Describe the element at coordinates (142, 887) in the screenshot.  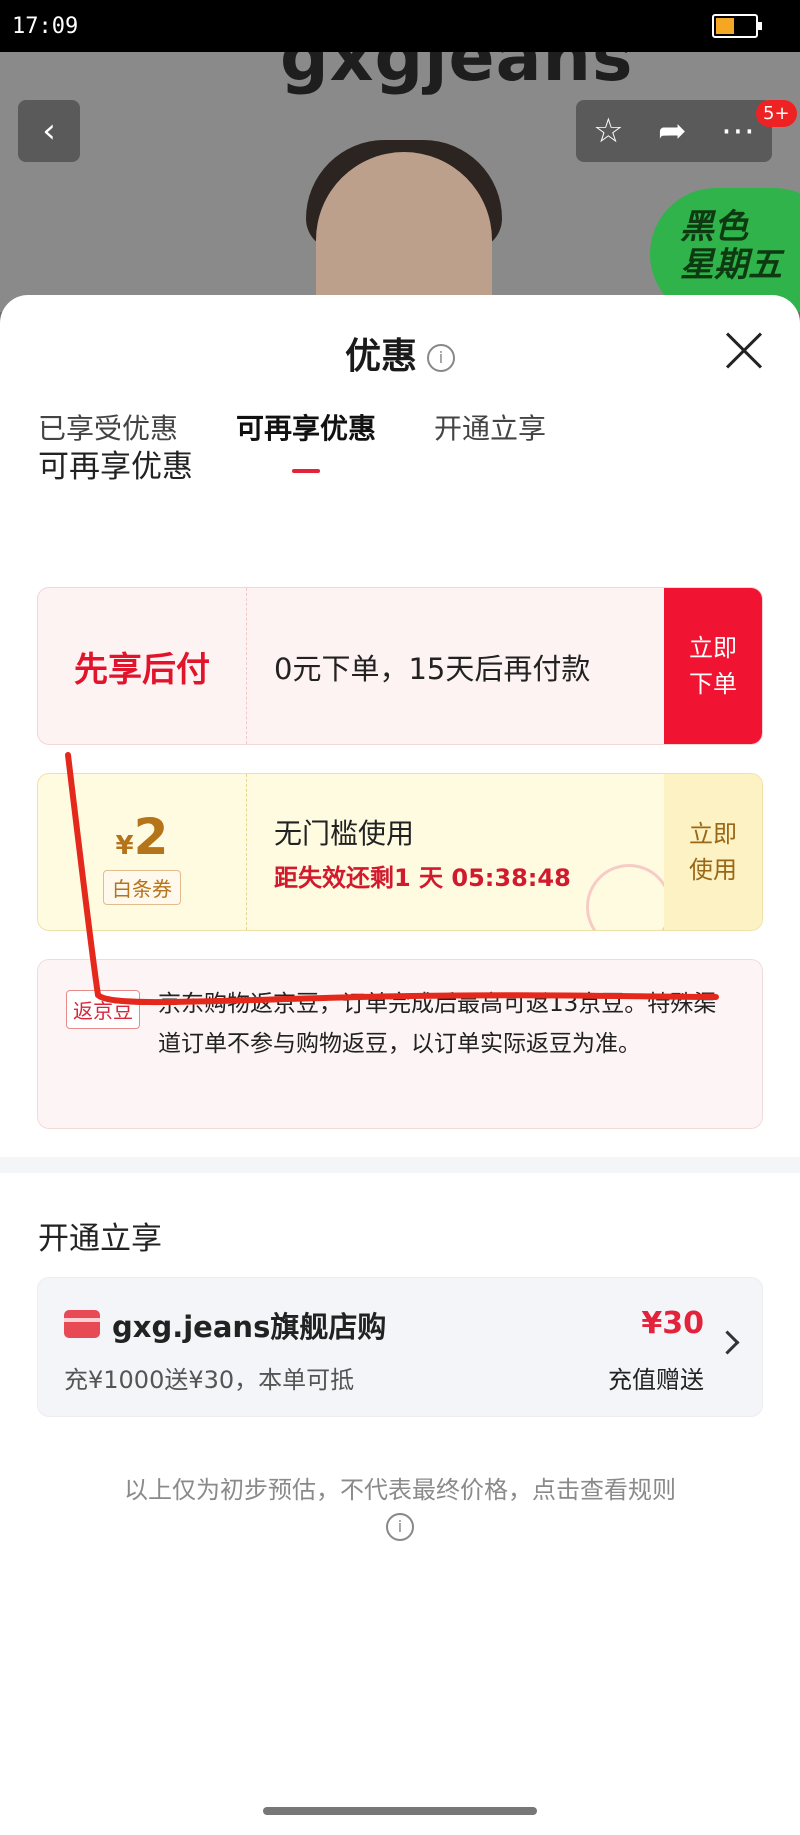
I see `coupon-type-tag: 白条券` at that location.